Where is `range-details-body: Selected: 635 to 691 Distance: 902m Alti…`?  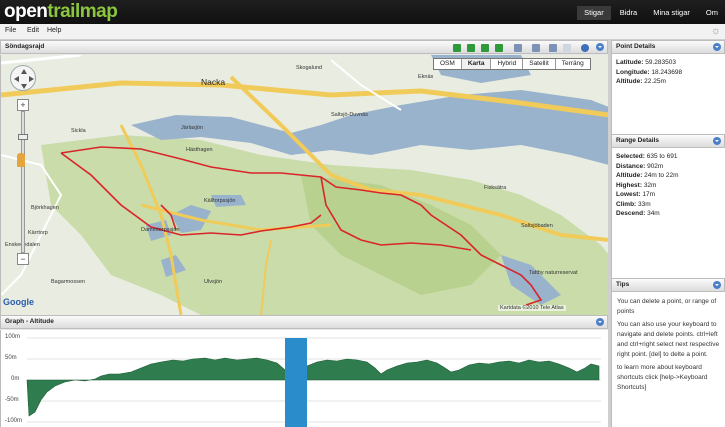 range-details-body: Selected: 635 to 691 Distance: 902m Alti… is located at coordinates (668, 213).